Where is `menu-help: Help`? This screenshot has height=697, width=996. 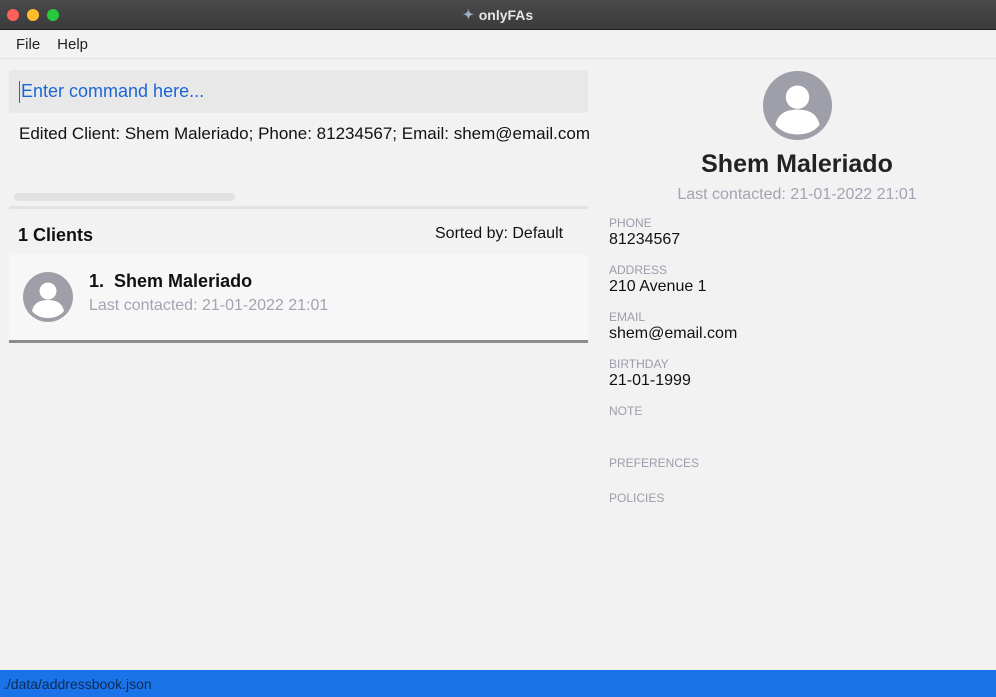
menu-help: Help is located at coordinates (72, 44).